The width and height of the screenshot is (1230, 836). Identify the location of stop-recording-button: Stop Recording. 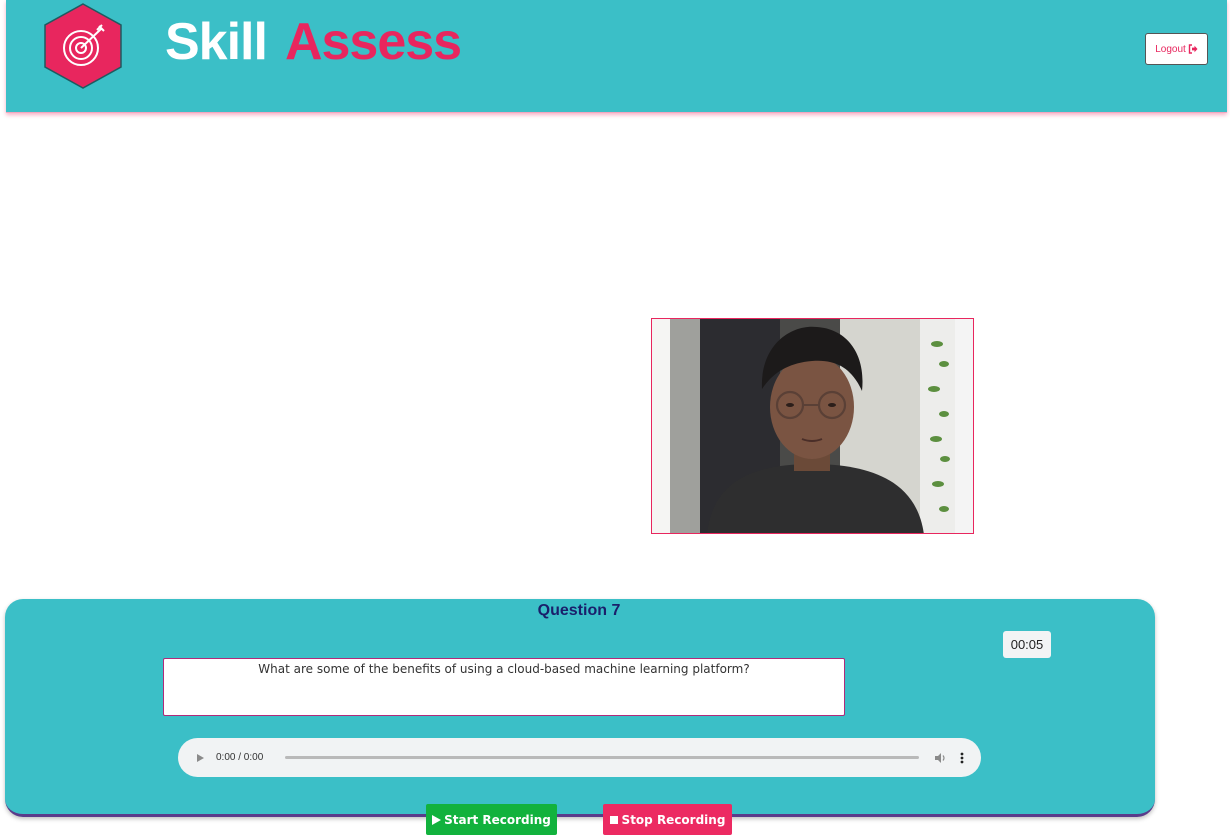
(667, 819).